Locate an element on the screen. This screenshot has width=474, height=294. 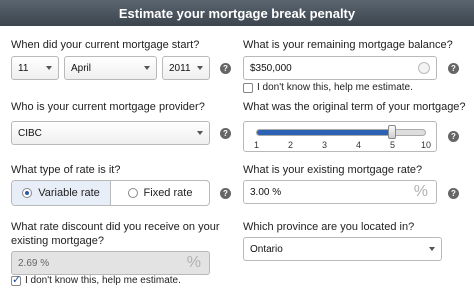
start-day-value: 11 is located at coordinates (23, 68).